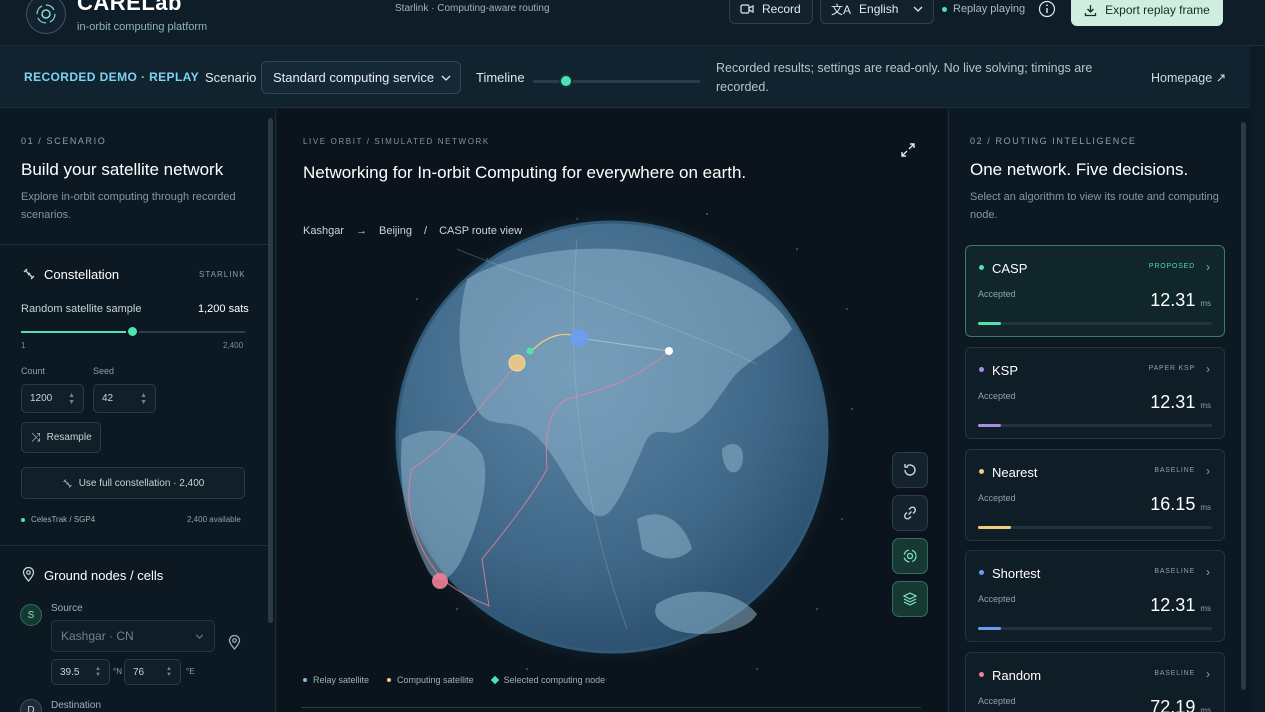 The height and width of the screenshot is (712, 1265). Describe the element at coordinates (1095, 596) in the screenshot. I see `algorithm-card-shortest: Shortest BASELINE › Accepted 12.31 ms` at that location.